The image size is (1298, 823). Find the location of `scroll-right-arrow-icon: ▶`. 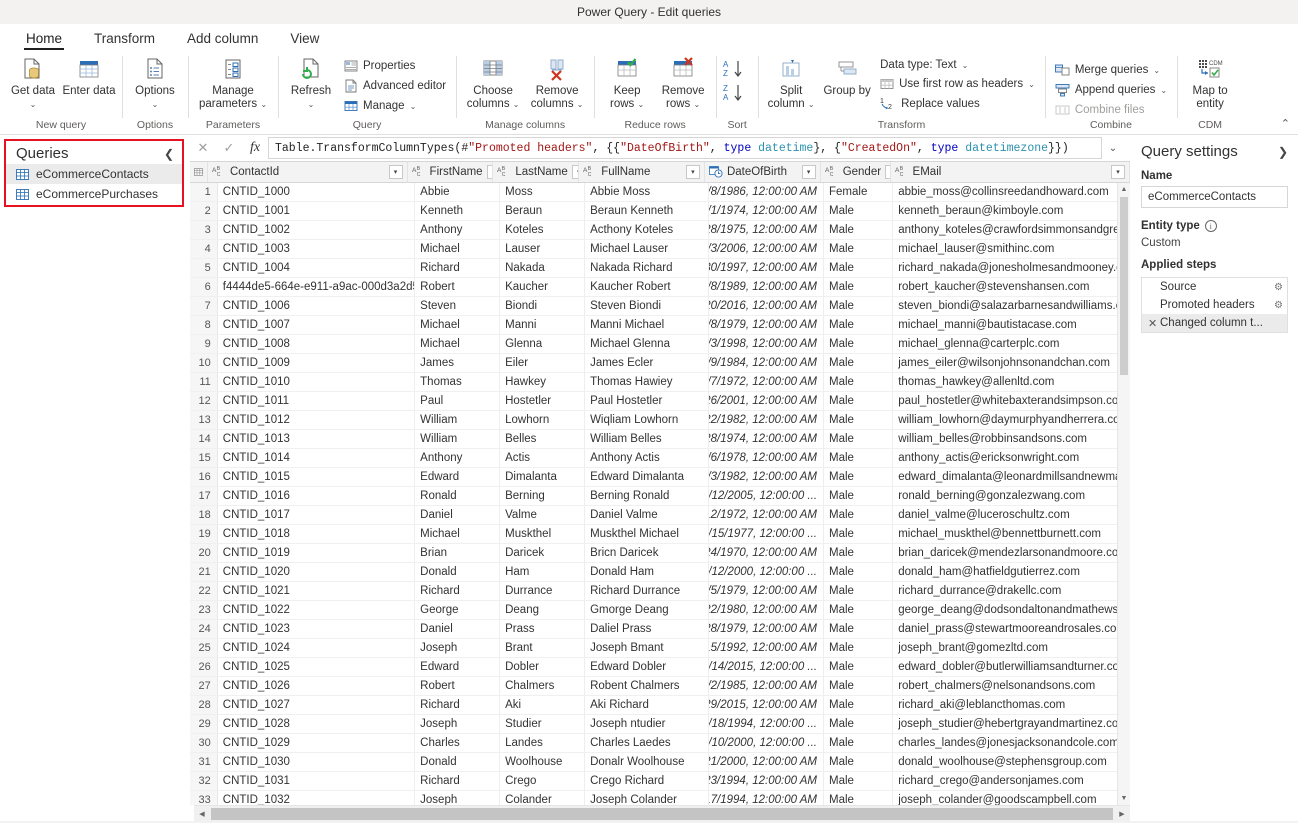

scroll-right-arrow-icon: ▶ is located at coordinates (1122, 814).